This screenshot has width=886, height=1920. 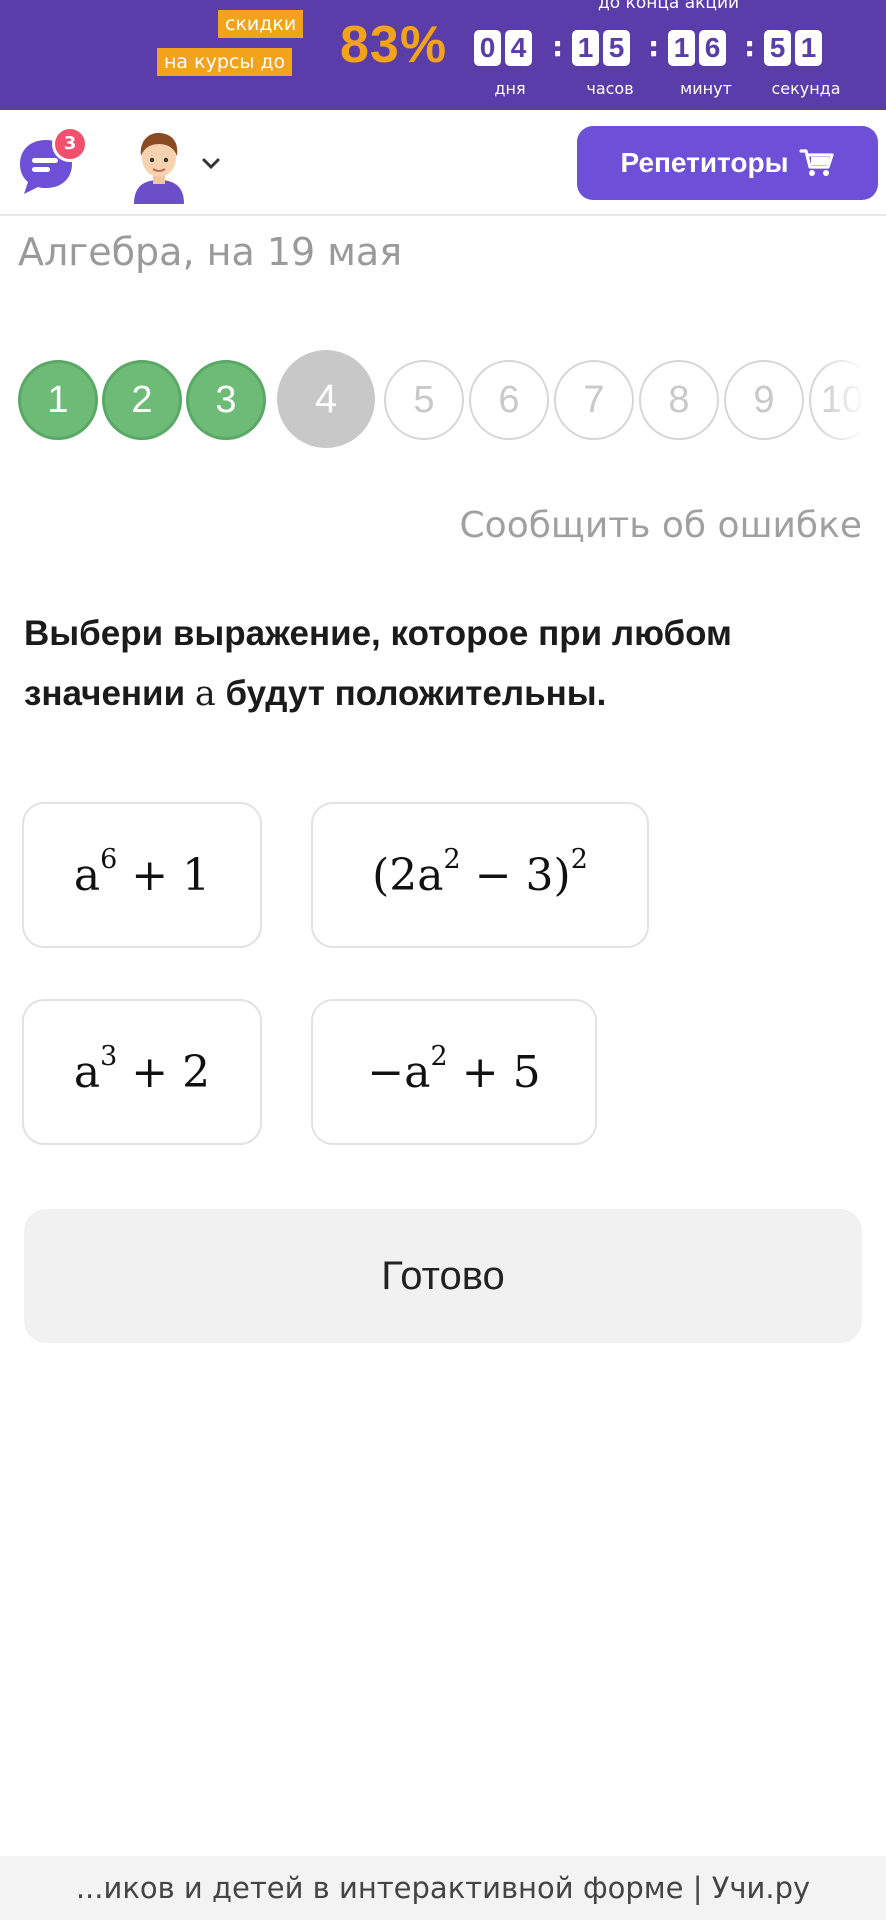 What do you see at coordinates (416, 693) in the screenshot?
I see `question-part2: будут положительны.` at bounding box center [416, 693].